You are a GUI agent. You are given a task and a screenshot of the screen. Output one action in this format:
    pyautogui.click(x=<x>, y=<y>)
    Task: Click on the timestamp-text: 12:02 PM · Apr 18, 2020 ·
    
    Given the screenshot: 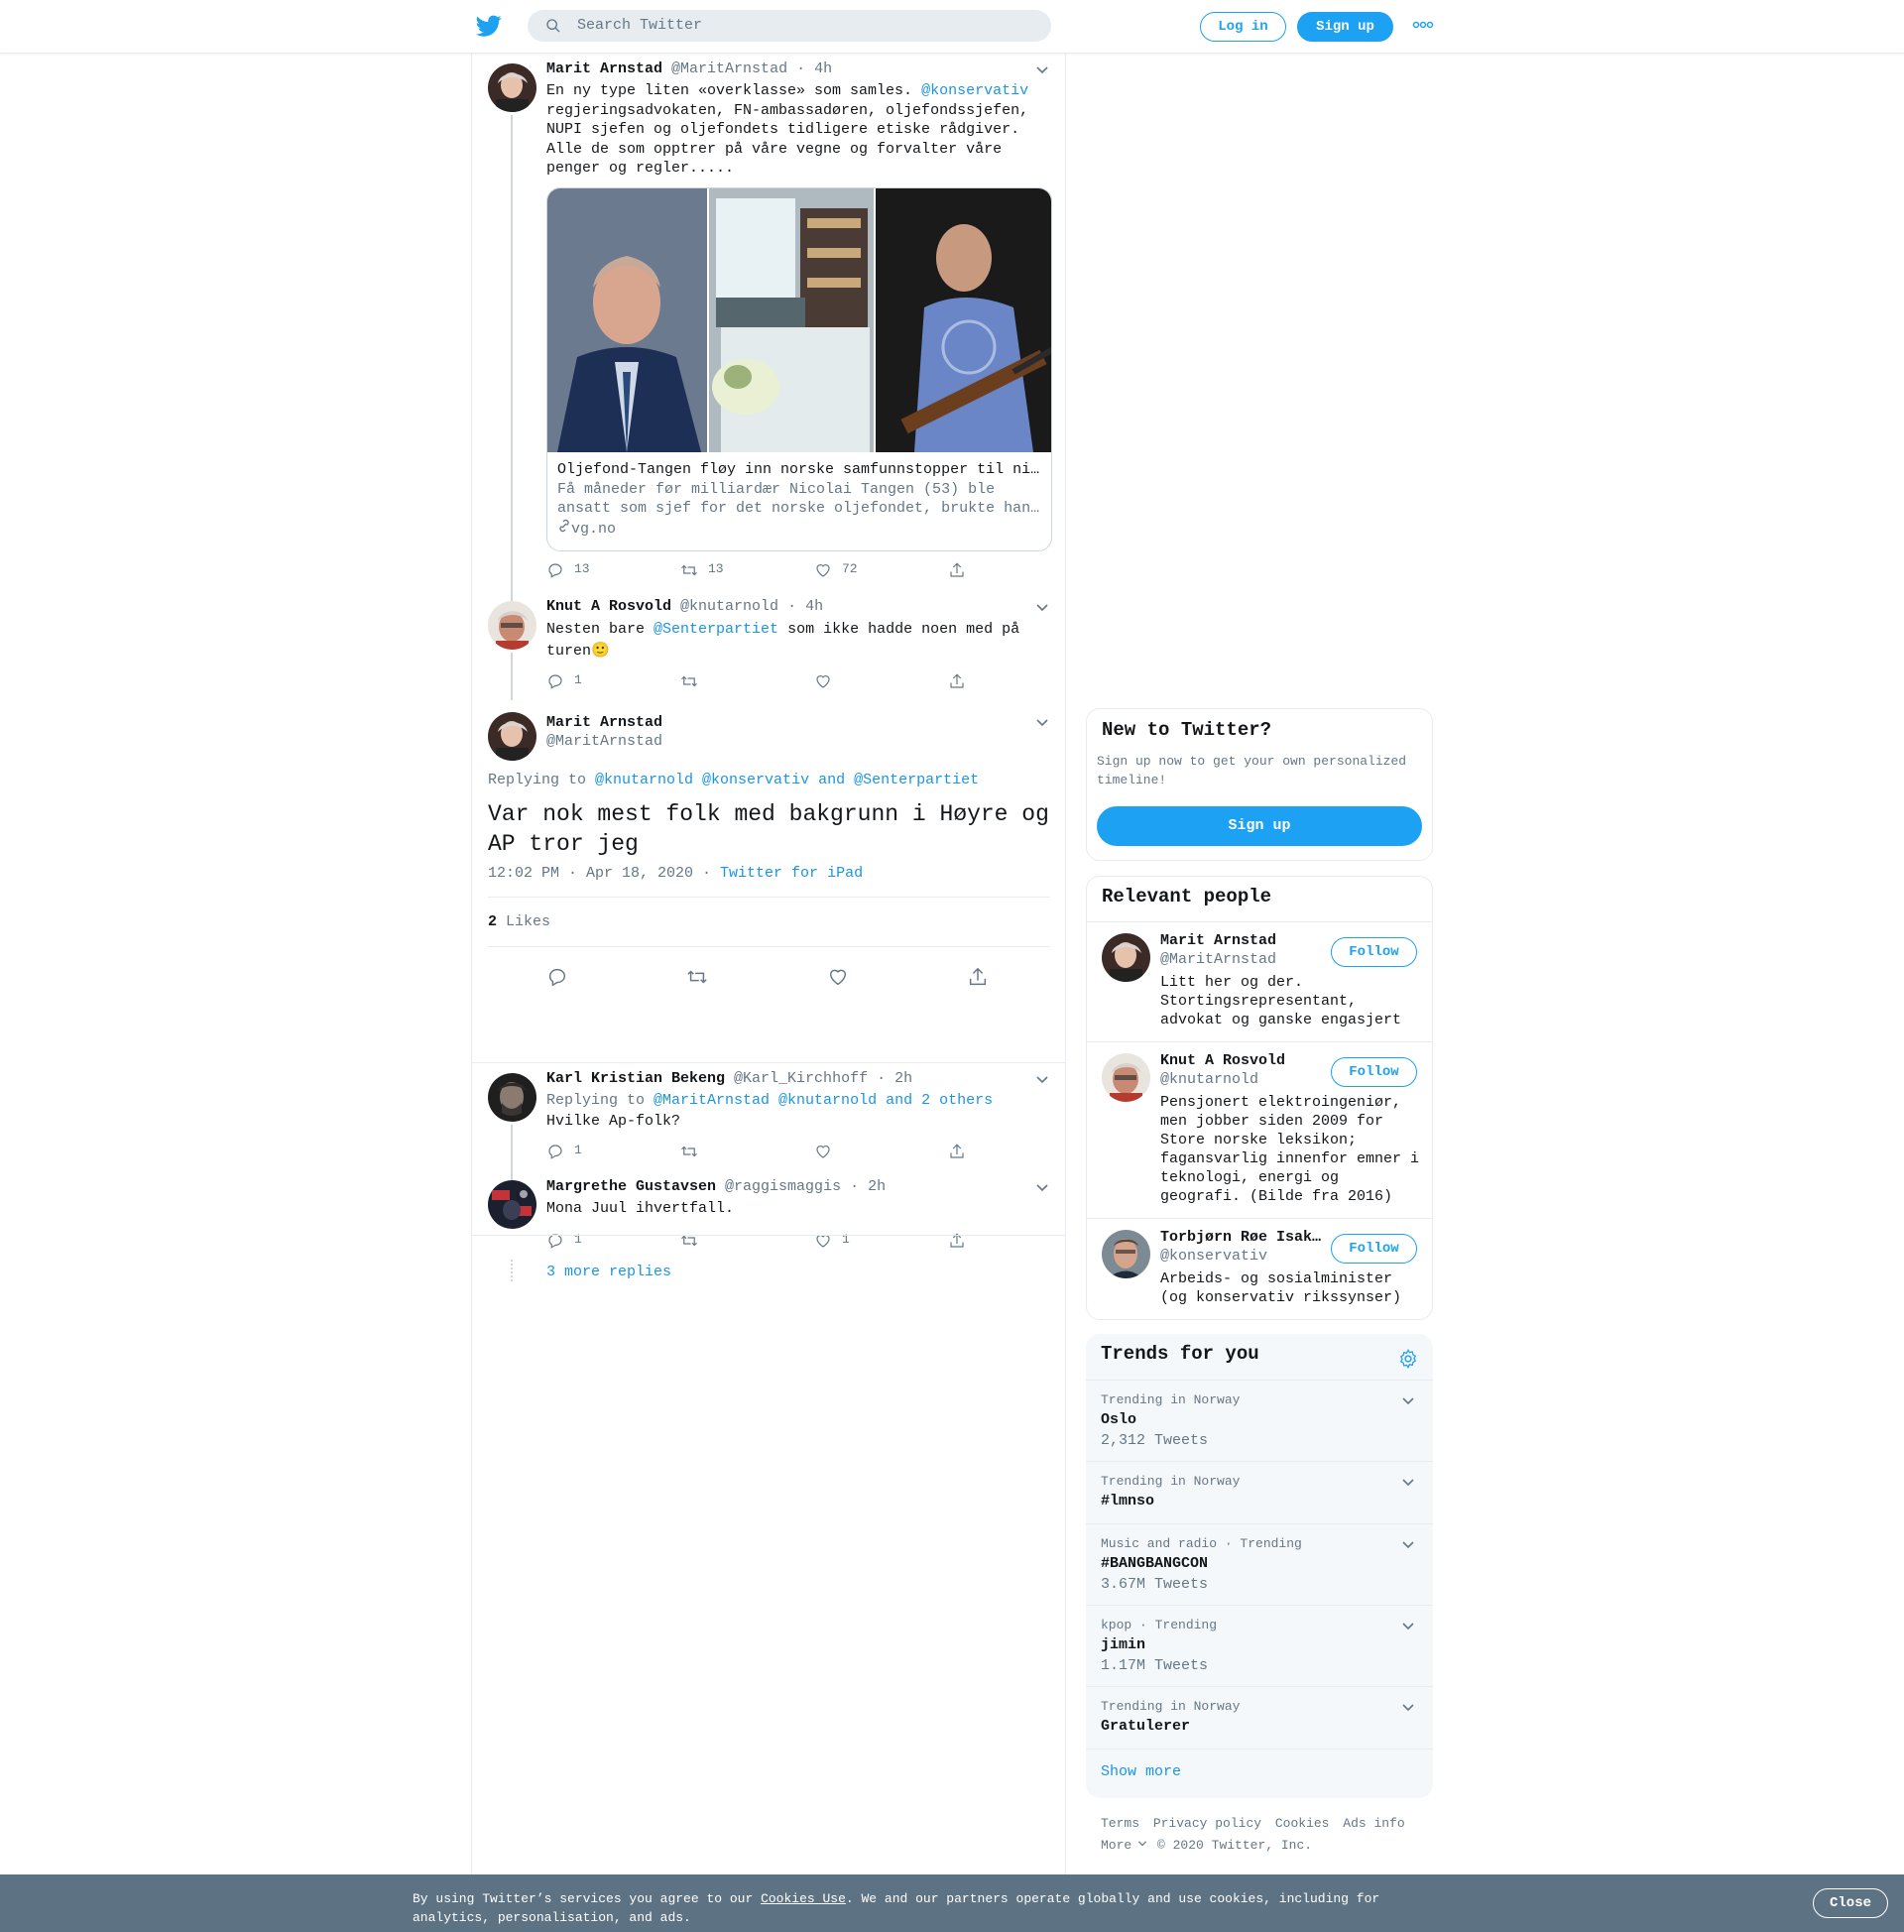 What is the action you would take?
    pyautogui.click(x=604, y=873)
    